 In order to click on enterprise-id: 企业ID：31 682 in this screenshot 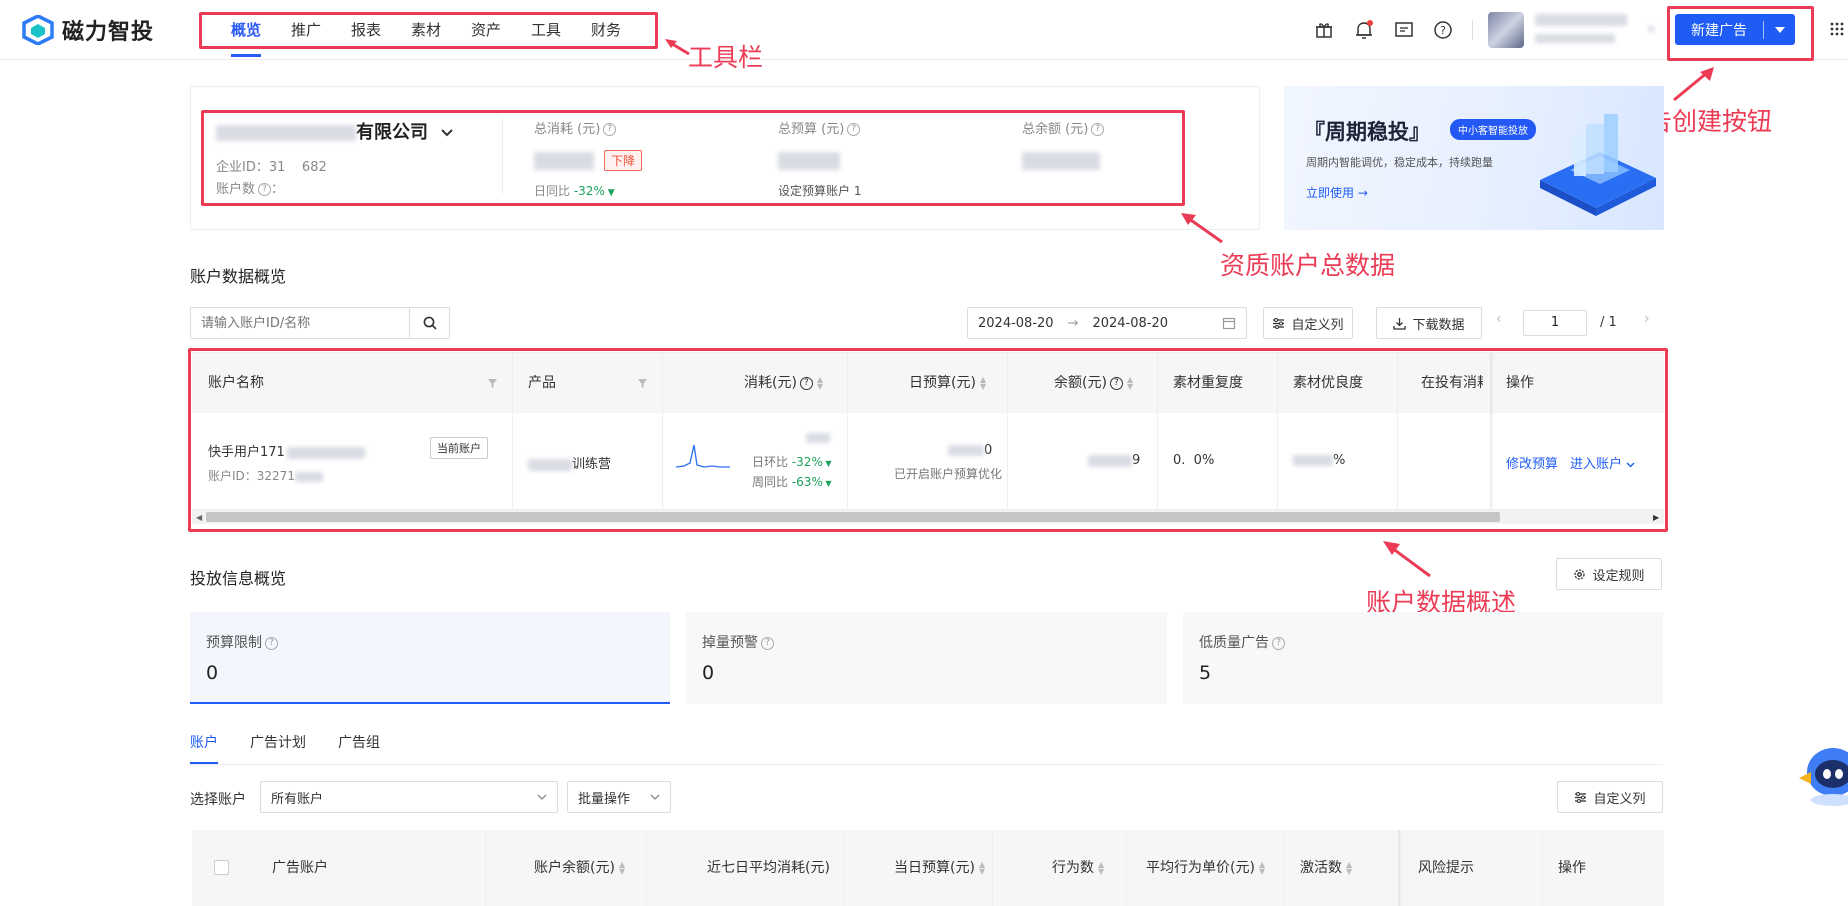, I will do `click(271, 165)`.